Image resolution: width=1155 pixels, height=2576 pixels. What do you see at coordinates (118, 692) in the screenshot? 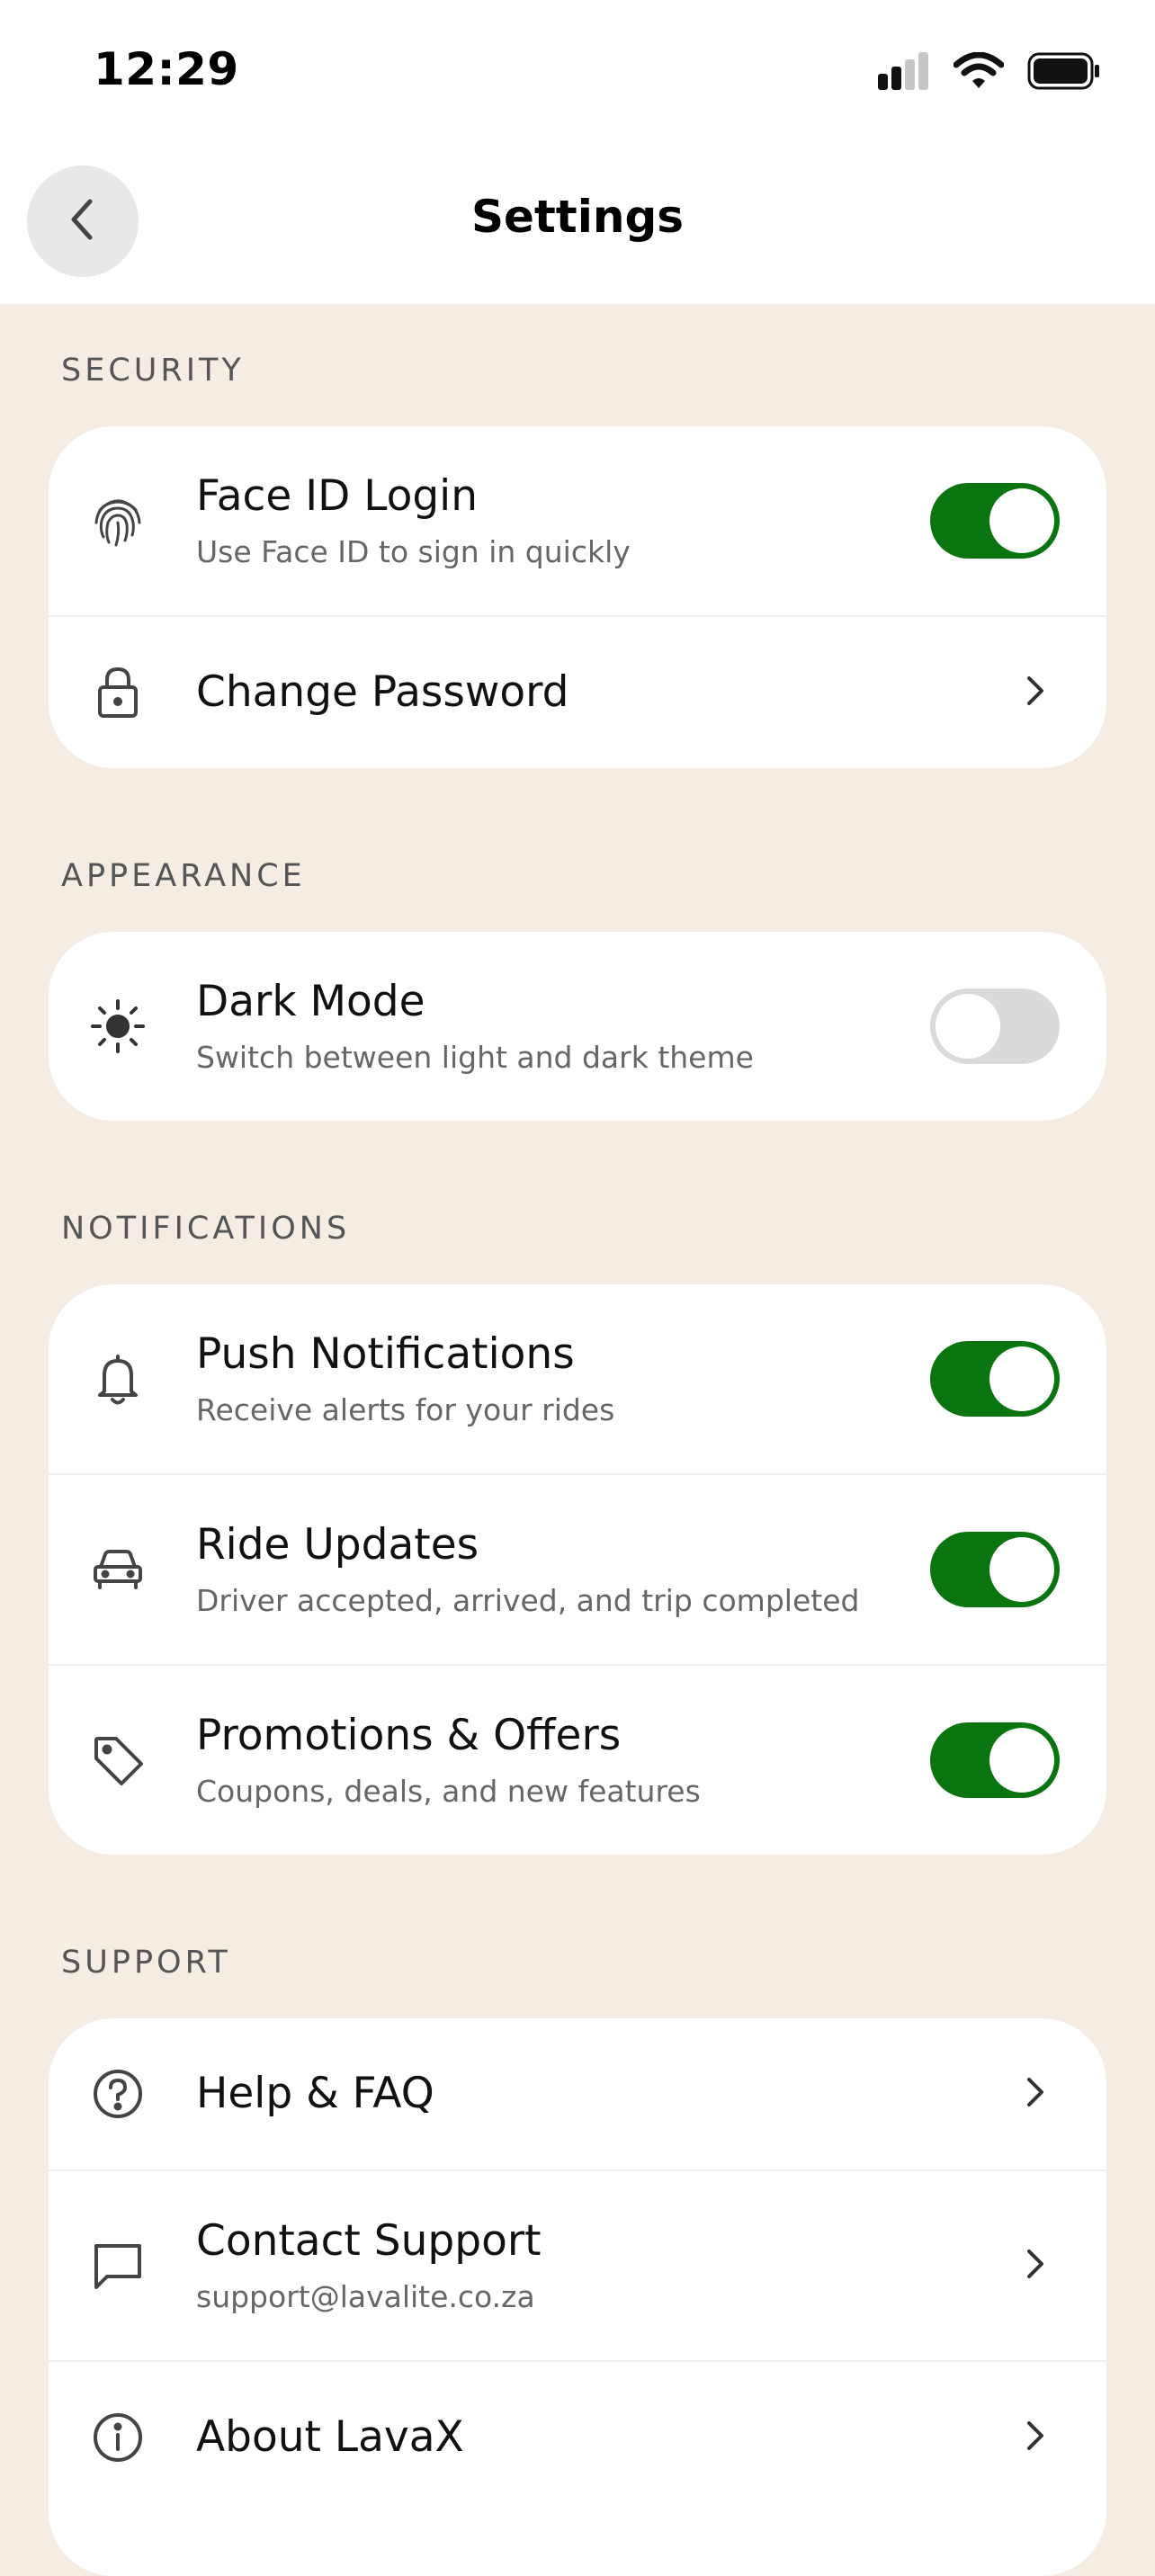
I see `lock-icon` at bounding box center [118, 692].